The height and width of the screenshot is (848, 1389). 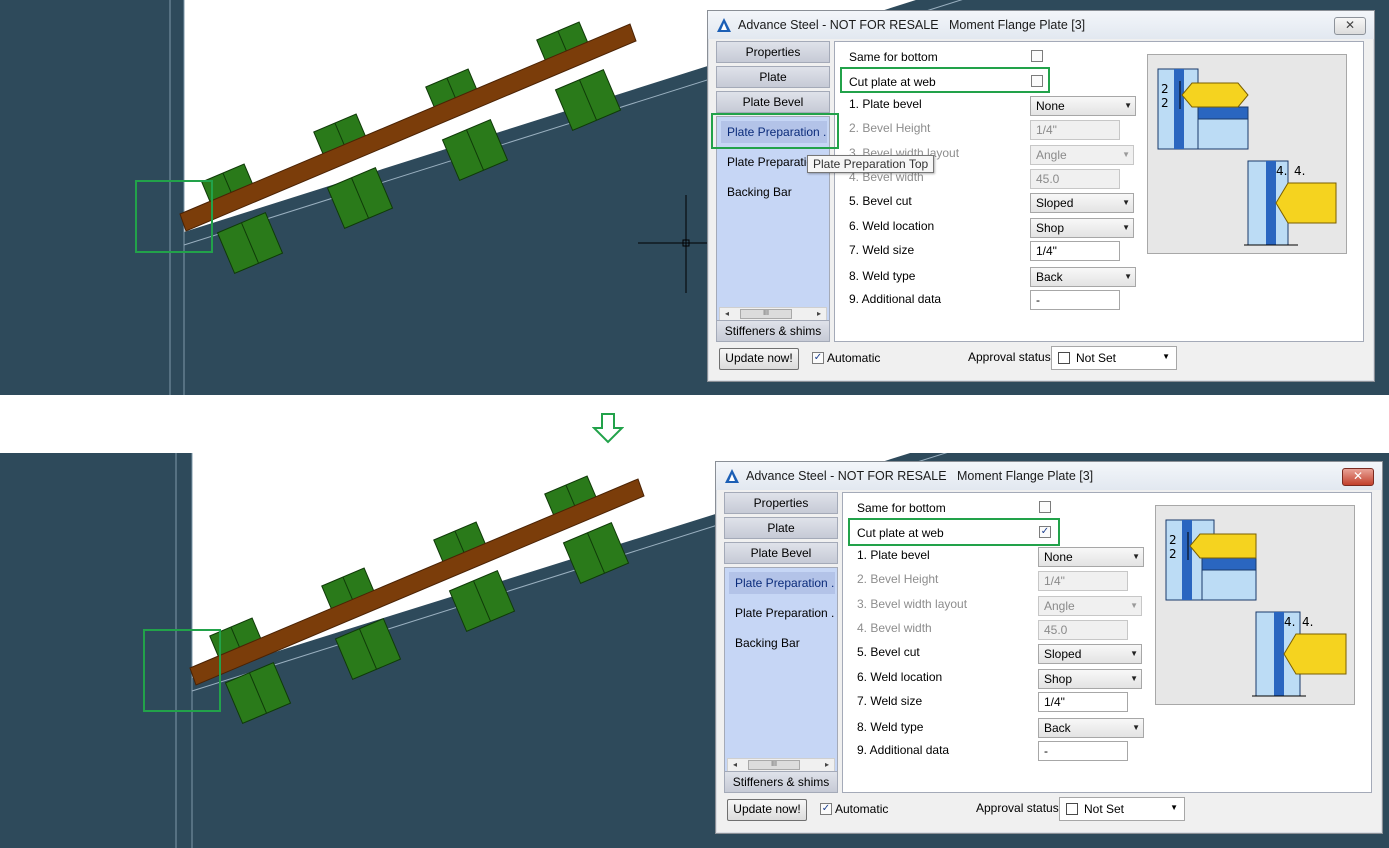 I want to click on bevel-preview-image: 2 2 4. 4., so click(x=1255, y=605).